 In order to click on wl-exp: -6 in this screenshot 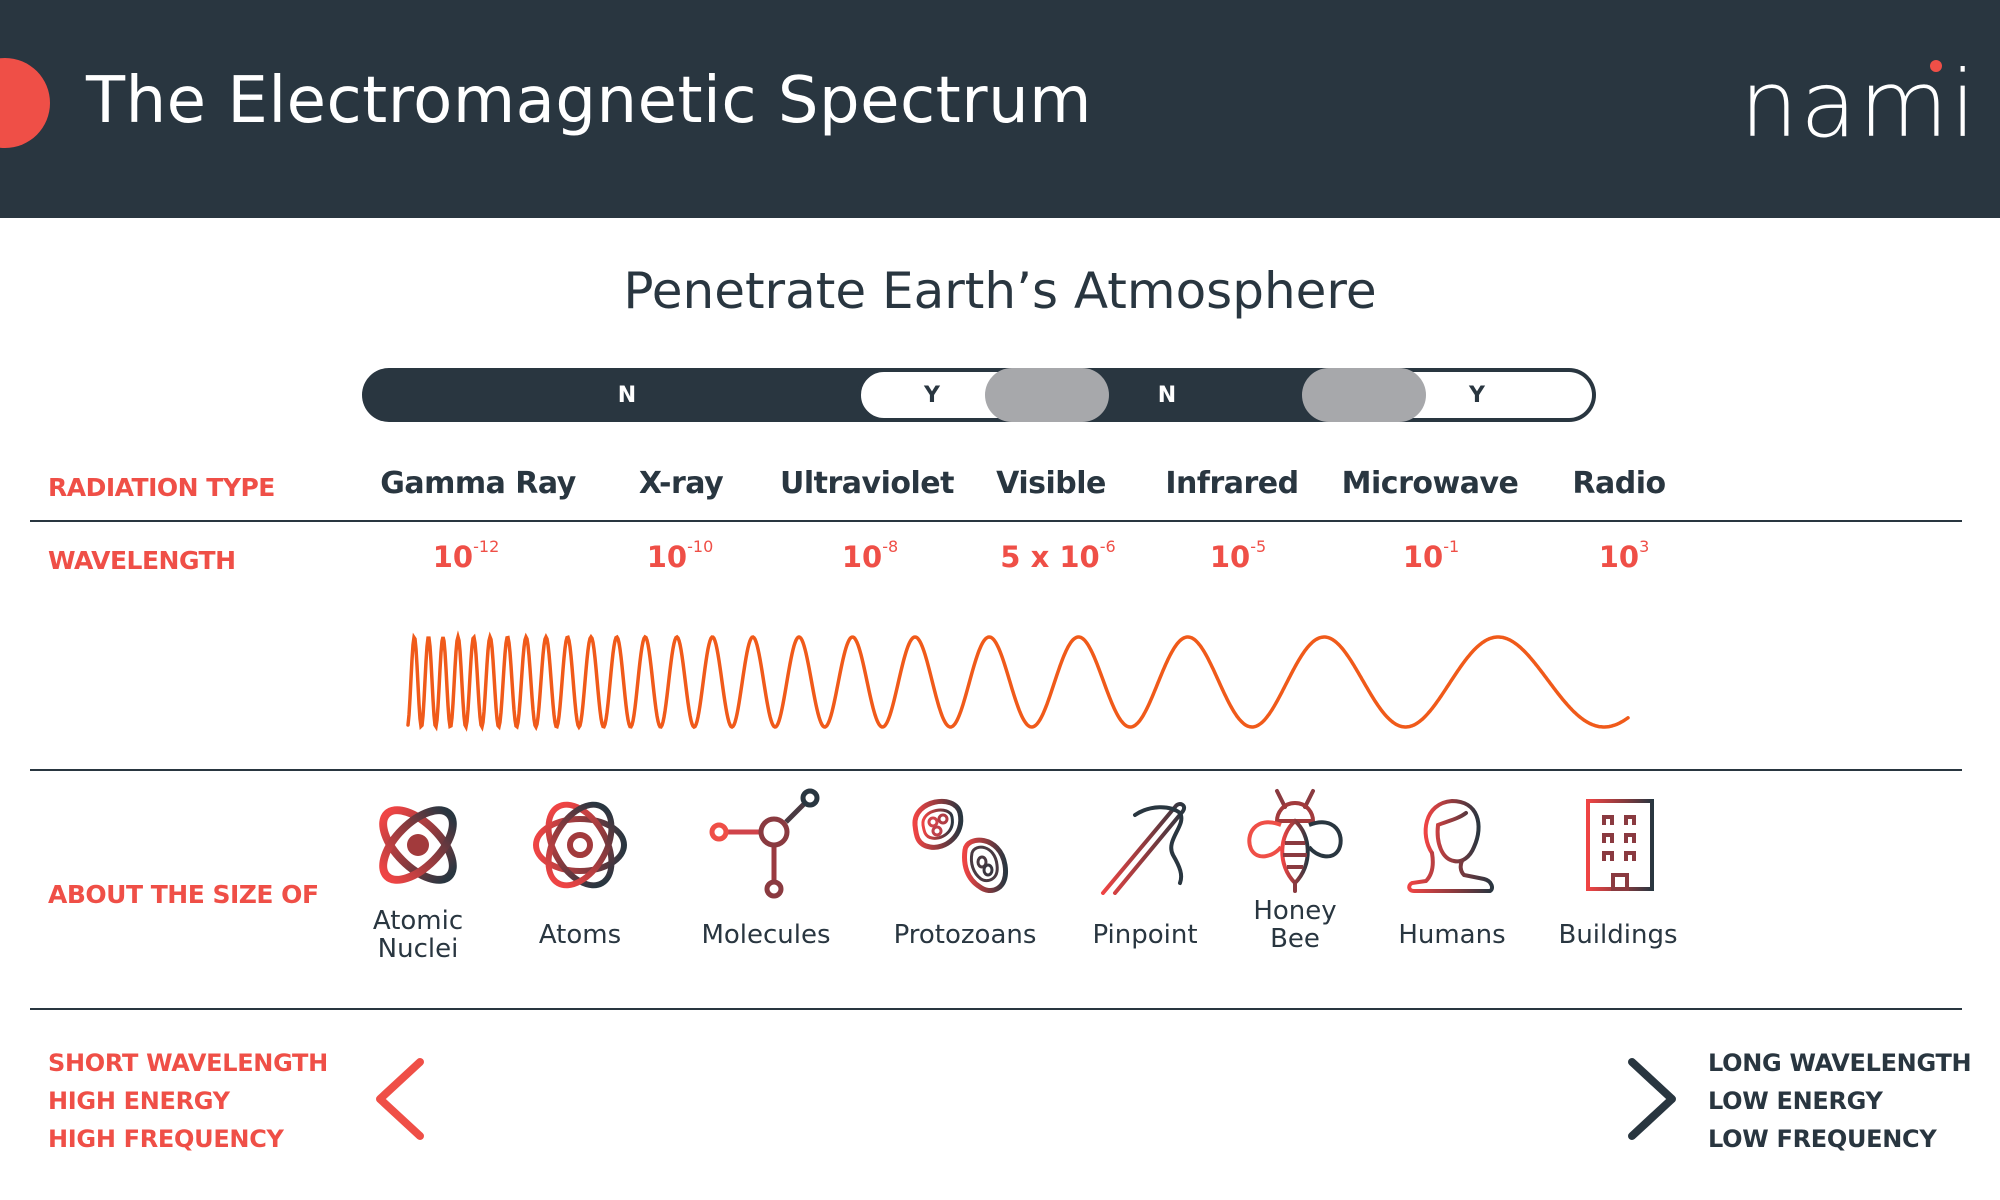, I will do `click(1107, 546)`.